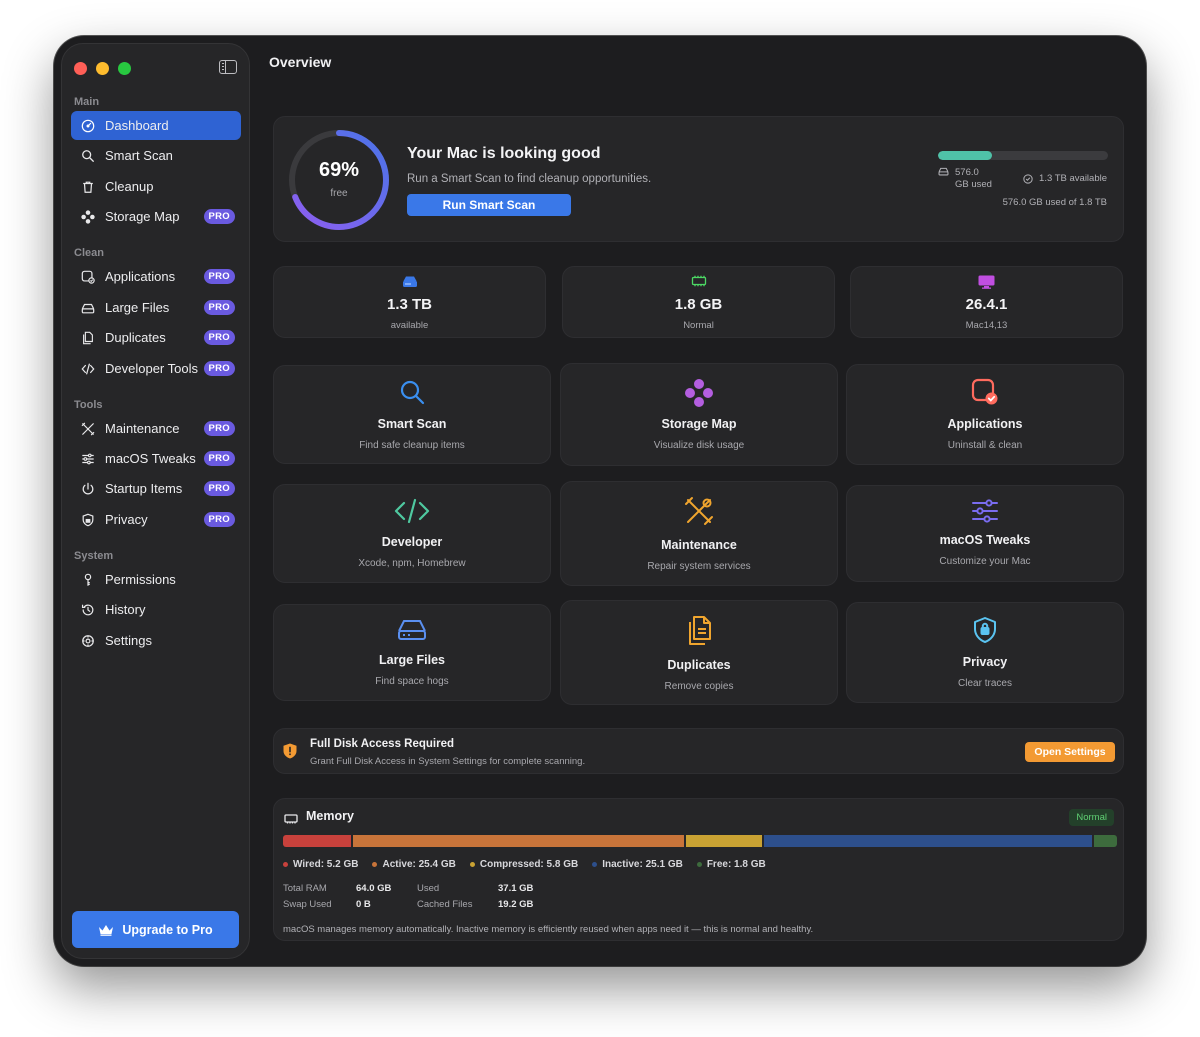 The width and height of the screenshot is (1200, 1037). Describe the element at coordinates (144, 488) in the screenshot. I see `sidebar-item-label: Startup Items` at that location.